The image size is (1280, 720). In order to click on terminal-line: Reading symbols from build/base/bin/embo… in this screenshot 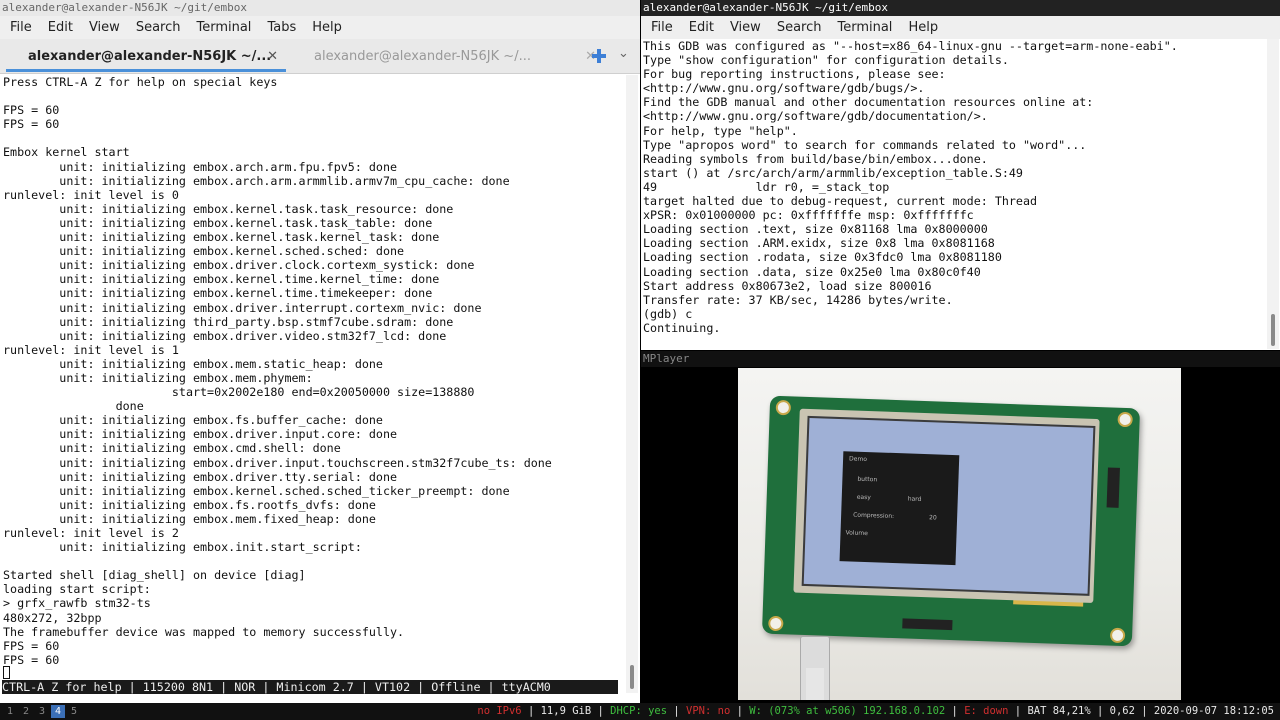, I will do `click(815, 158)`.